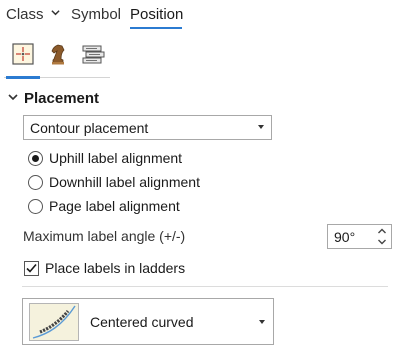 The width and height of the screenshot is (400, 346). What do you see at coordinates (35, 158) in the screenshot?
I see `radio-button-checked` at bounding box center [35, 158].